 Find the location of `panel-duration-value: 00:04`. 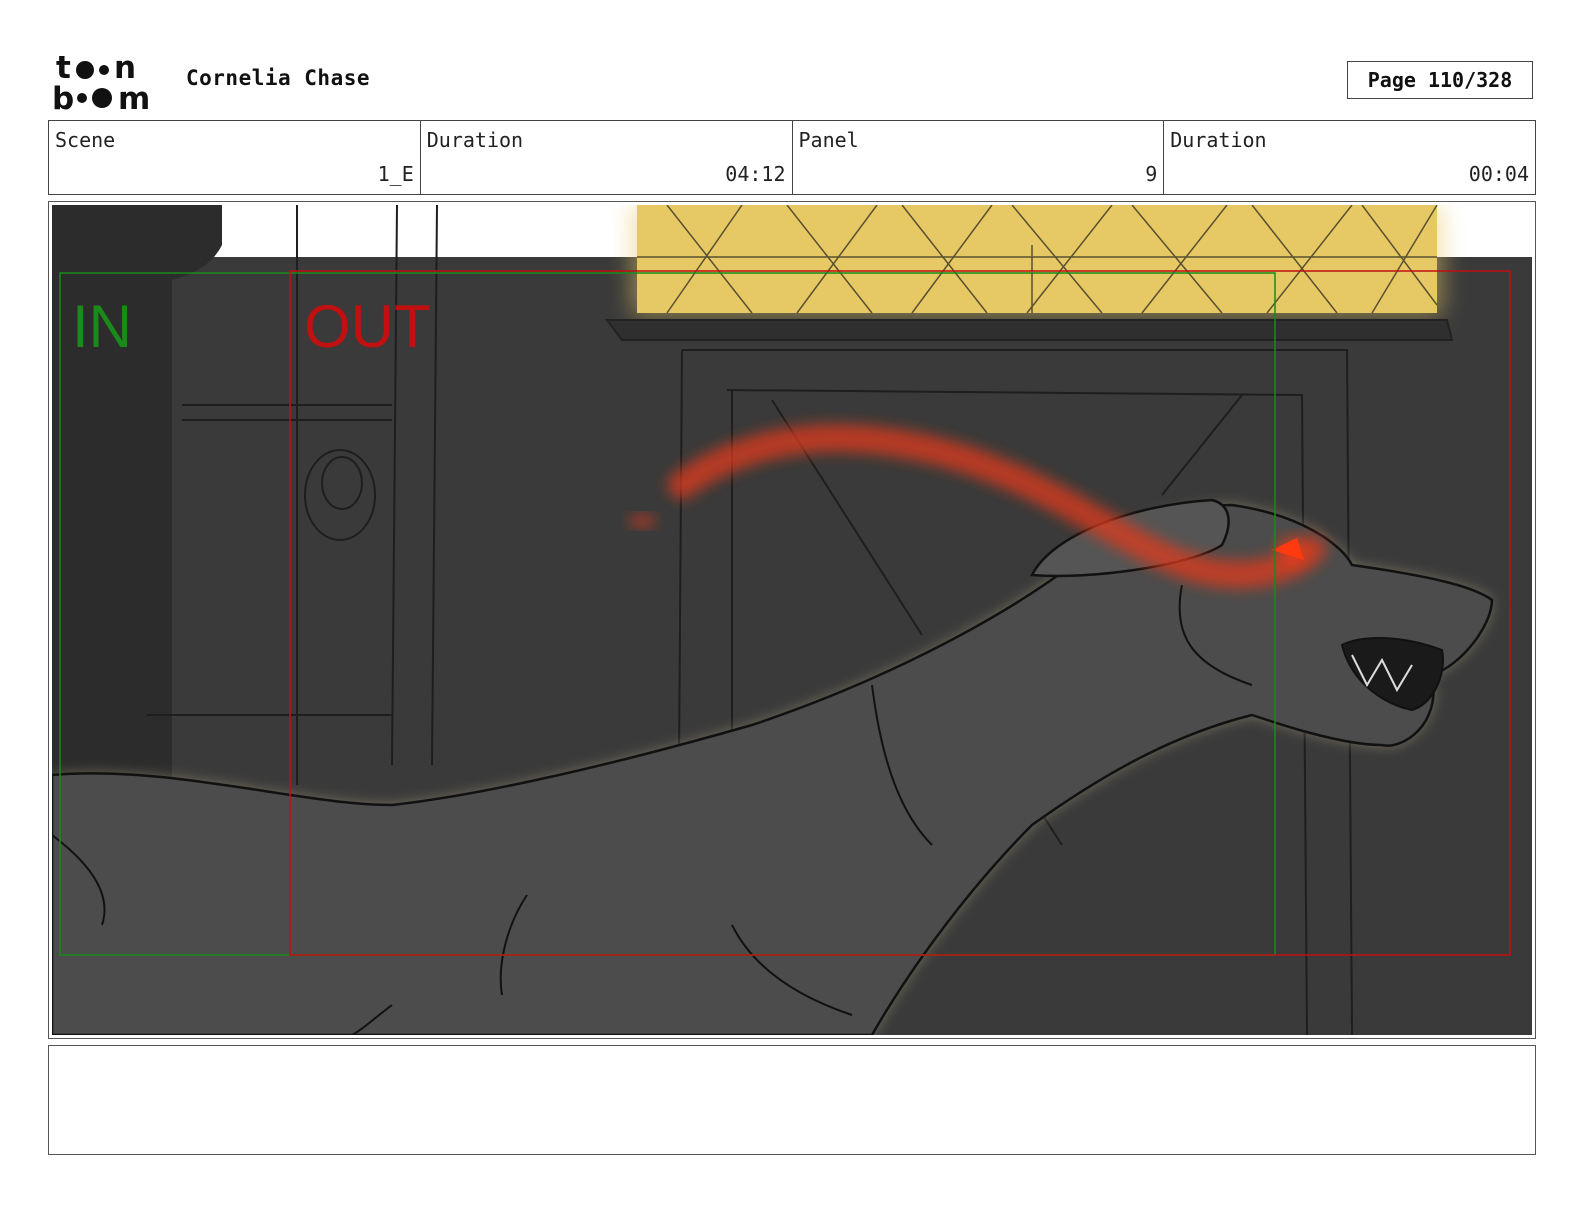

panel-duration-value: 00:04 is located at coordinates (1498, 174).